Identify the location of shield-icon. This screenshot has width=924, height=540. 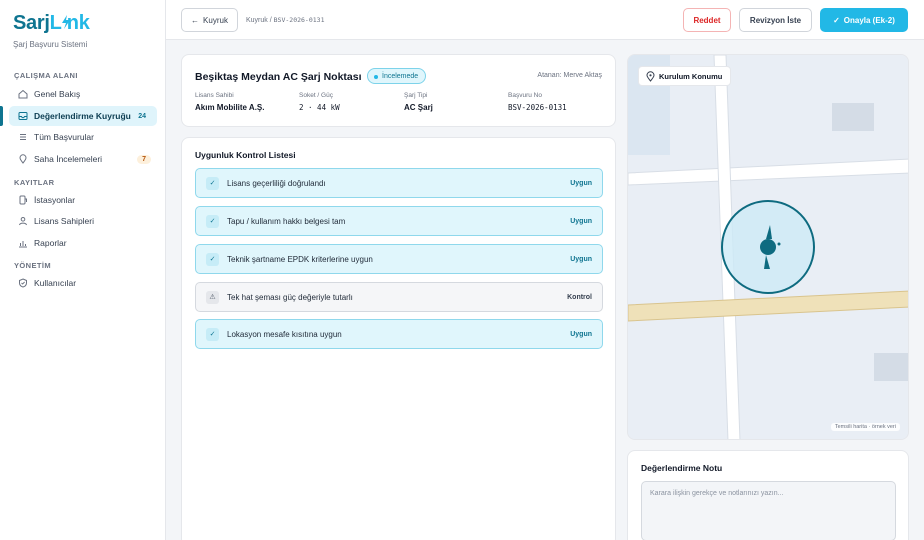
(23, 283).